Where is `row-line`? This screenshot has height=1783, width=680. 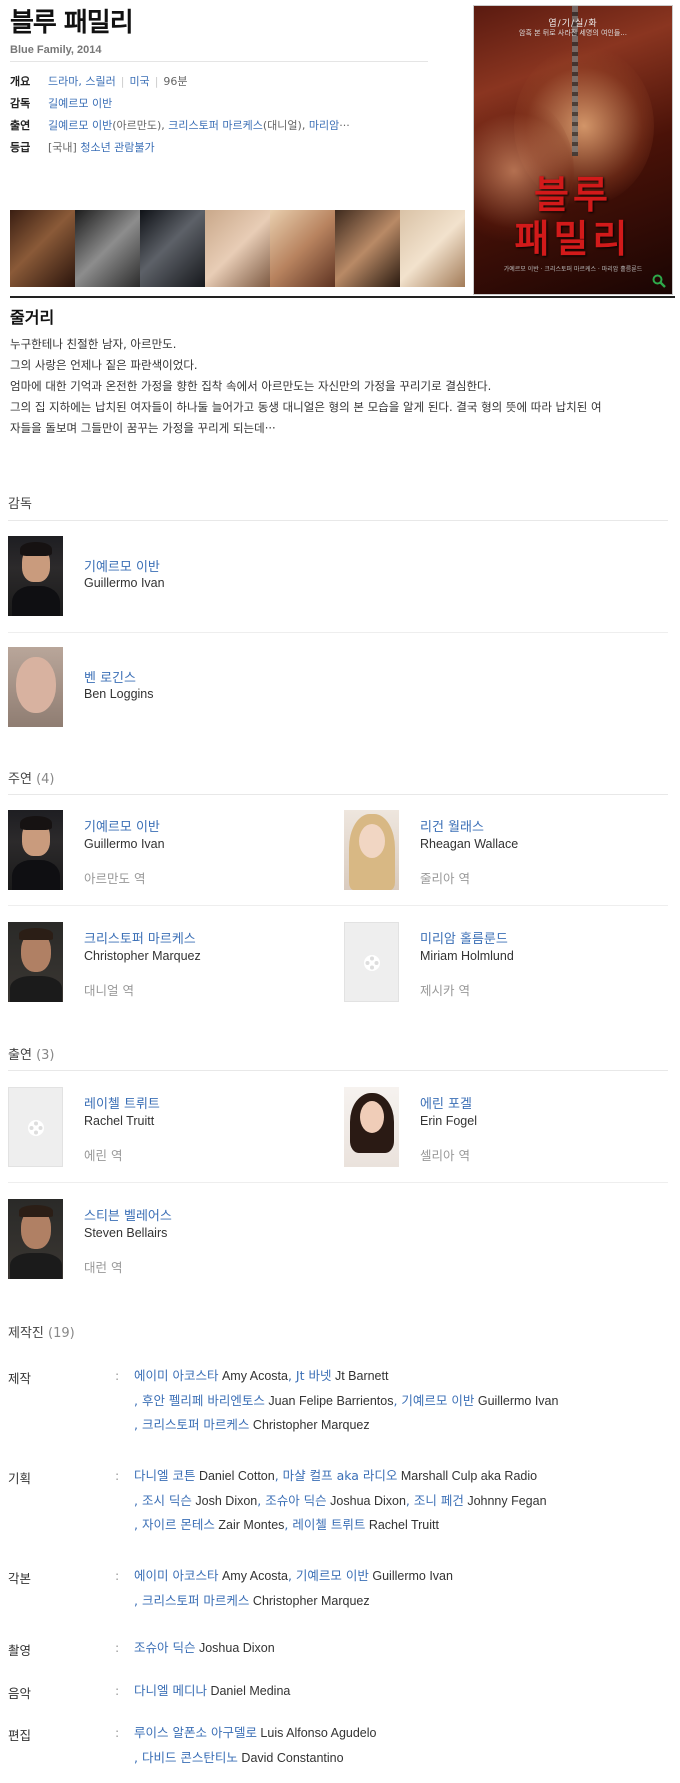
row-line is located at coordinates (338, 1182).